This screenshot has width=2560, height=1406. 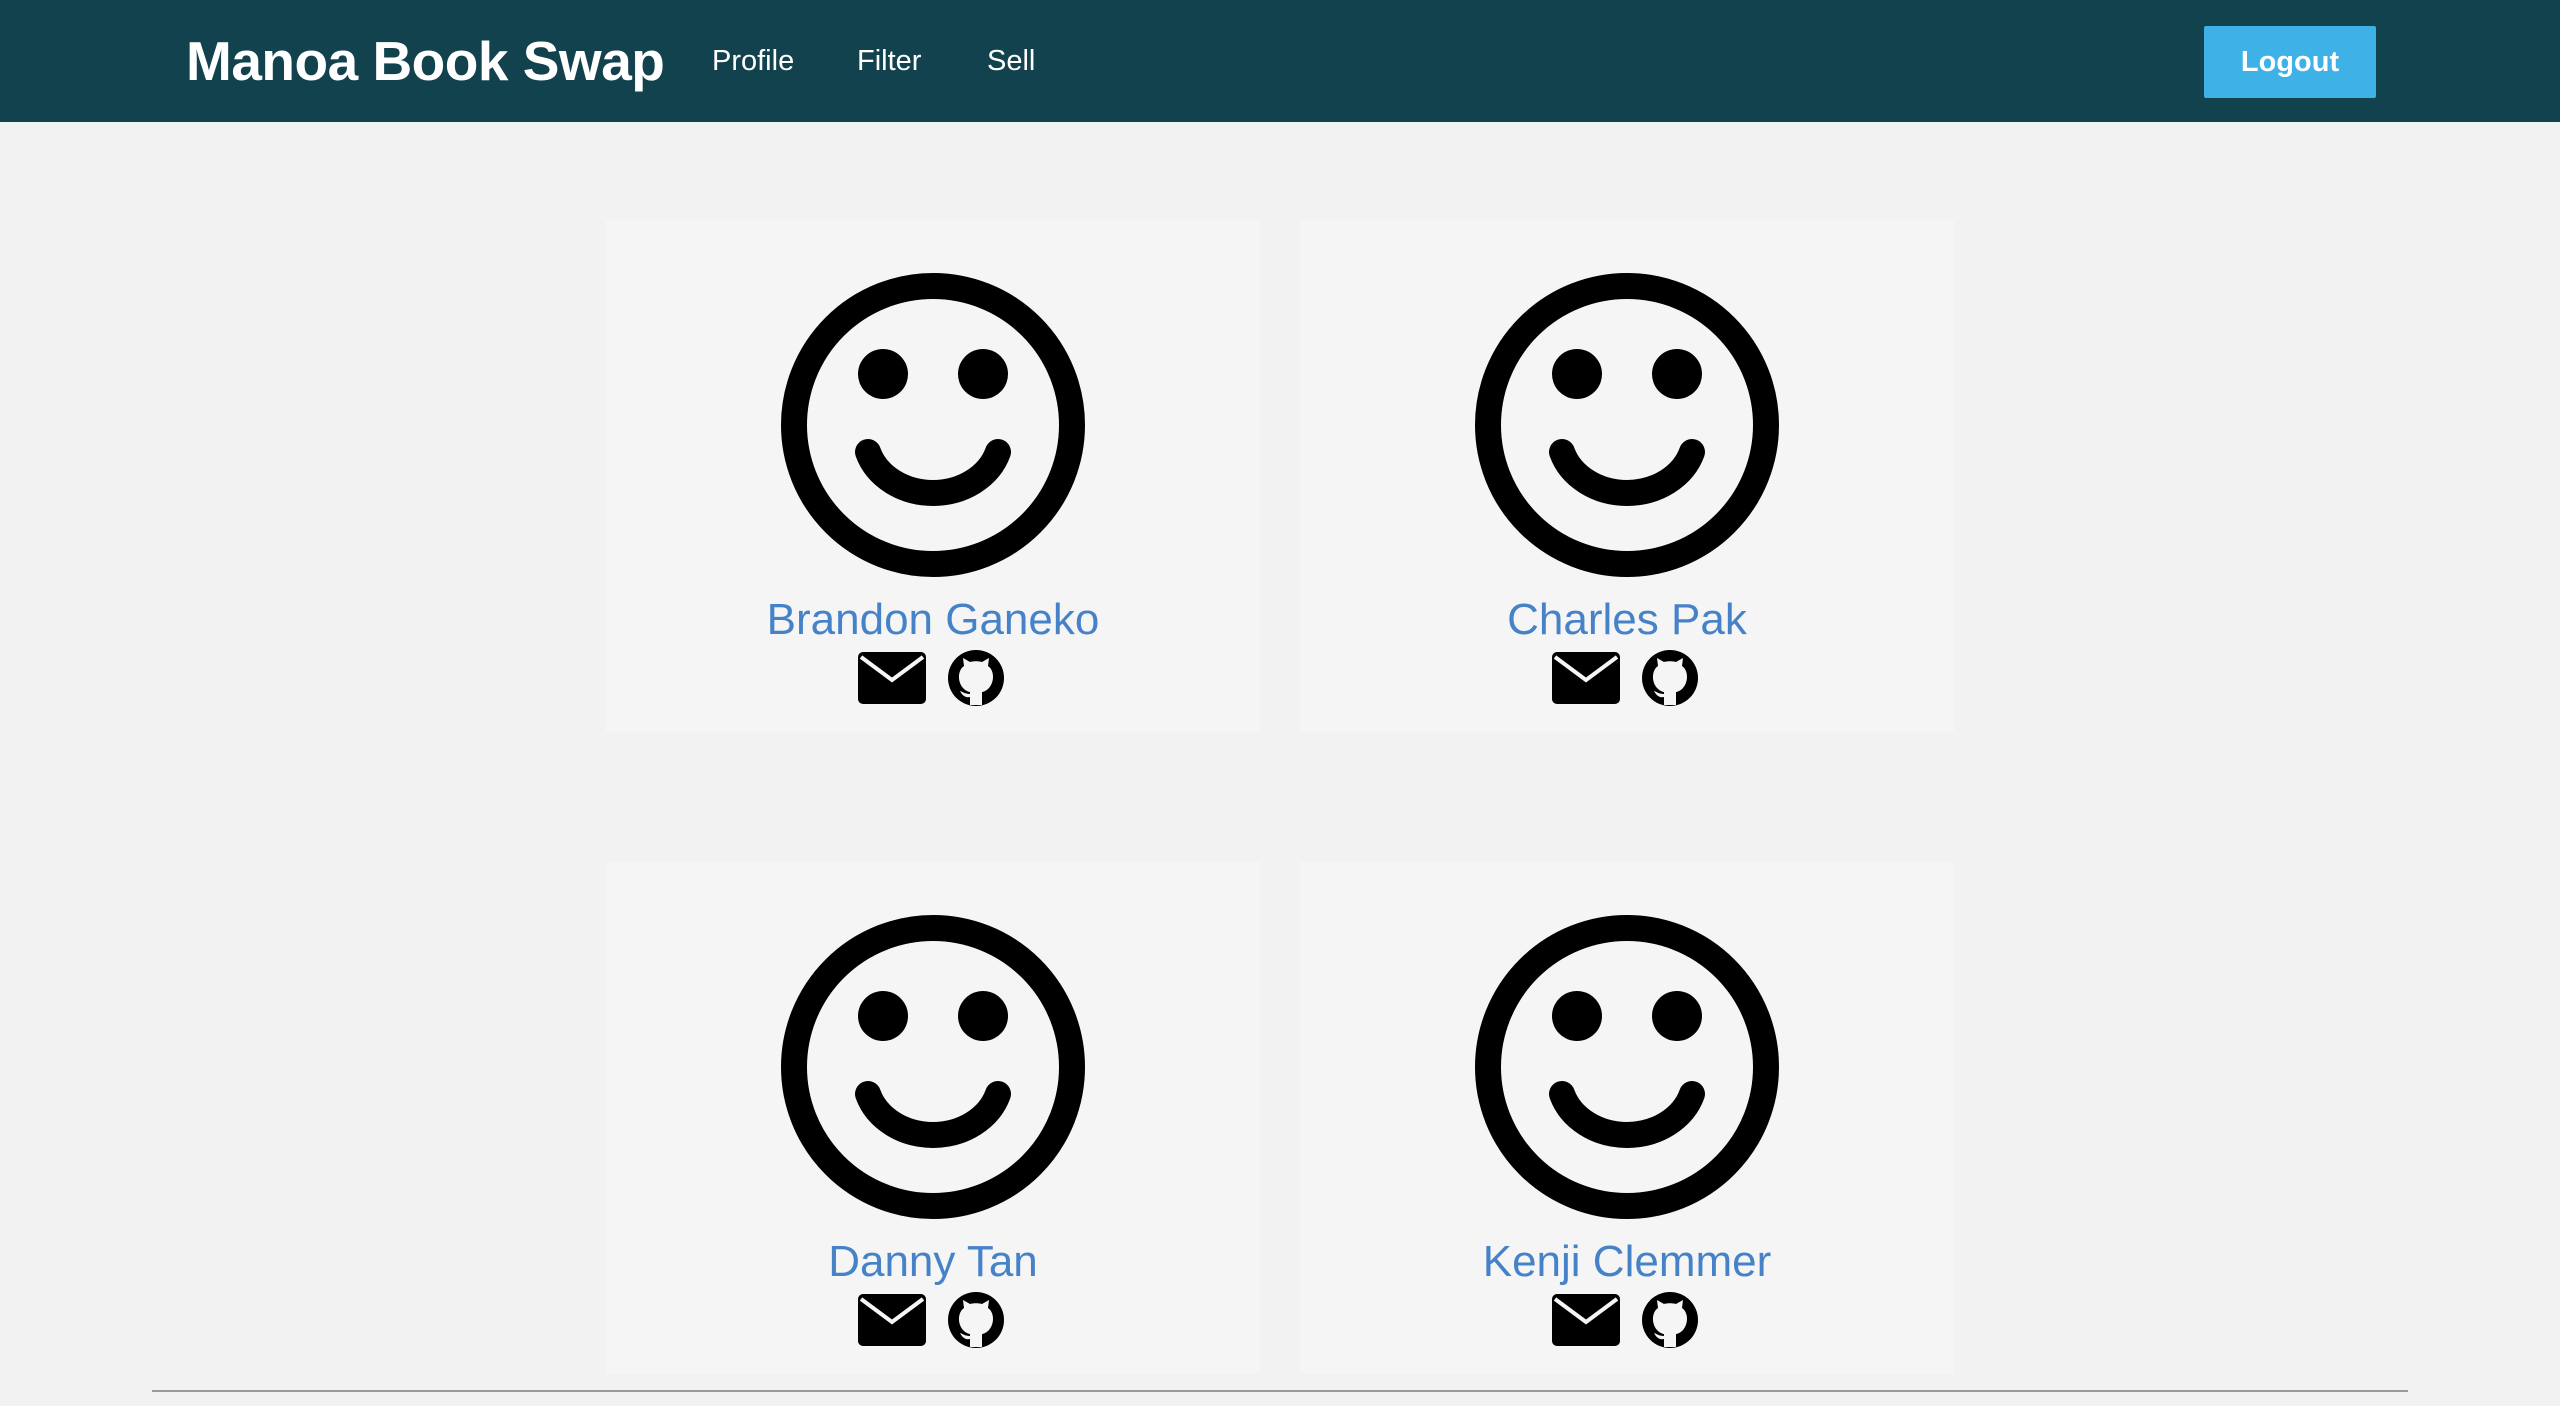 What do you see at coordinates (889, 61) in the screenshot?
I see `nav-link-filter: Filter` at bounding box center [889, 61].